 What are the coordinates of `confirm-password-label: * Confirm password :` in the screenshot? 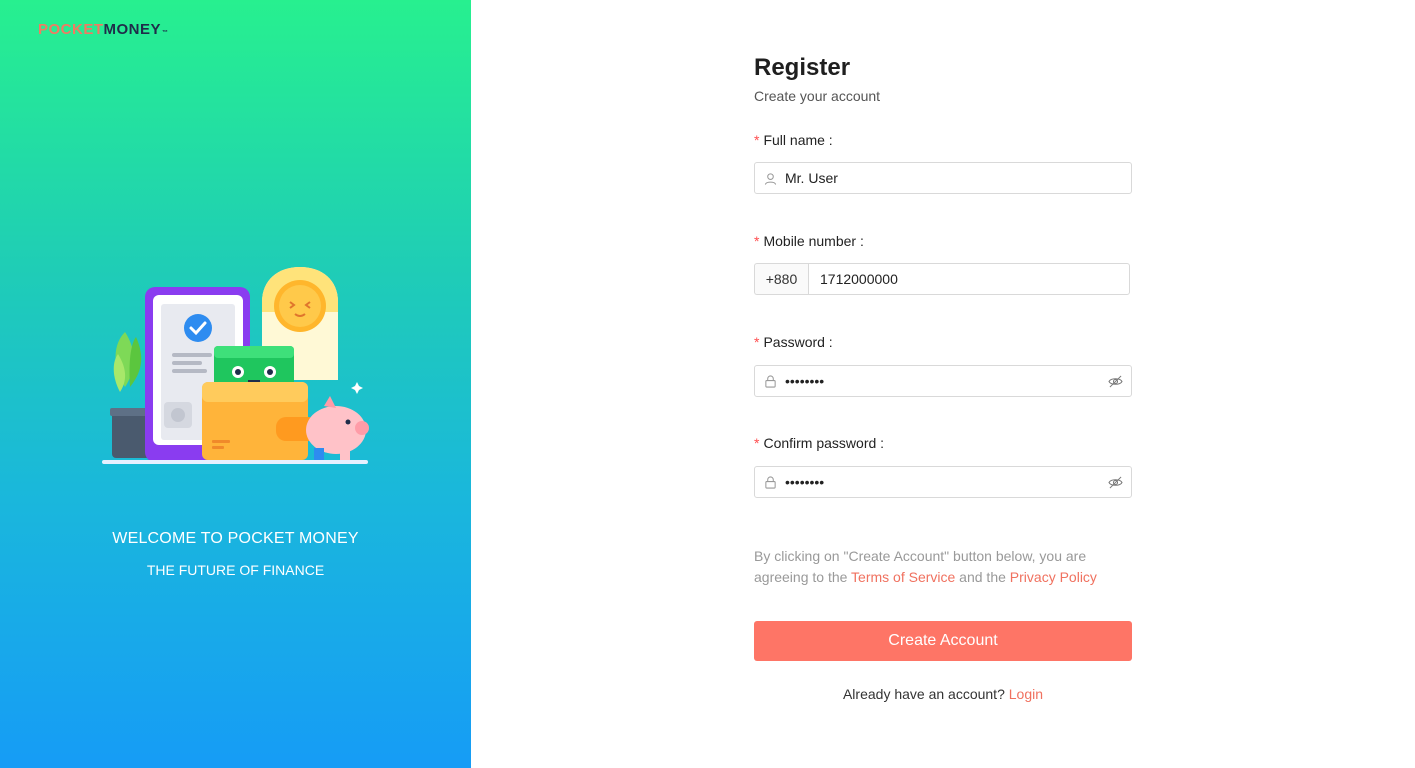 It's located at (819, 443).